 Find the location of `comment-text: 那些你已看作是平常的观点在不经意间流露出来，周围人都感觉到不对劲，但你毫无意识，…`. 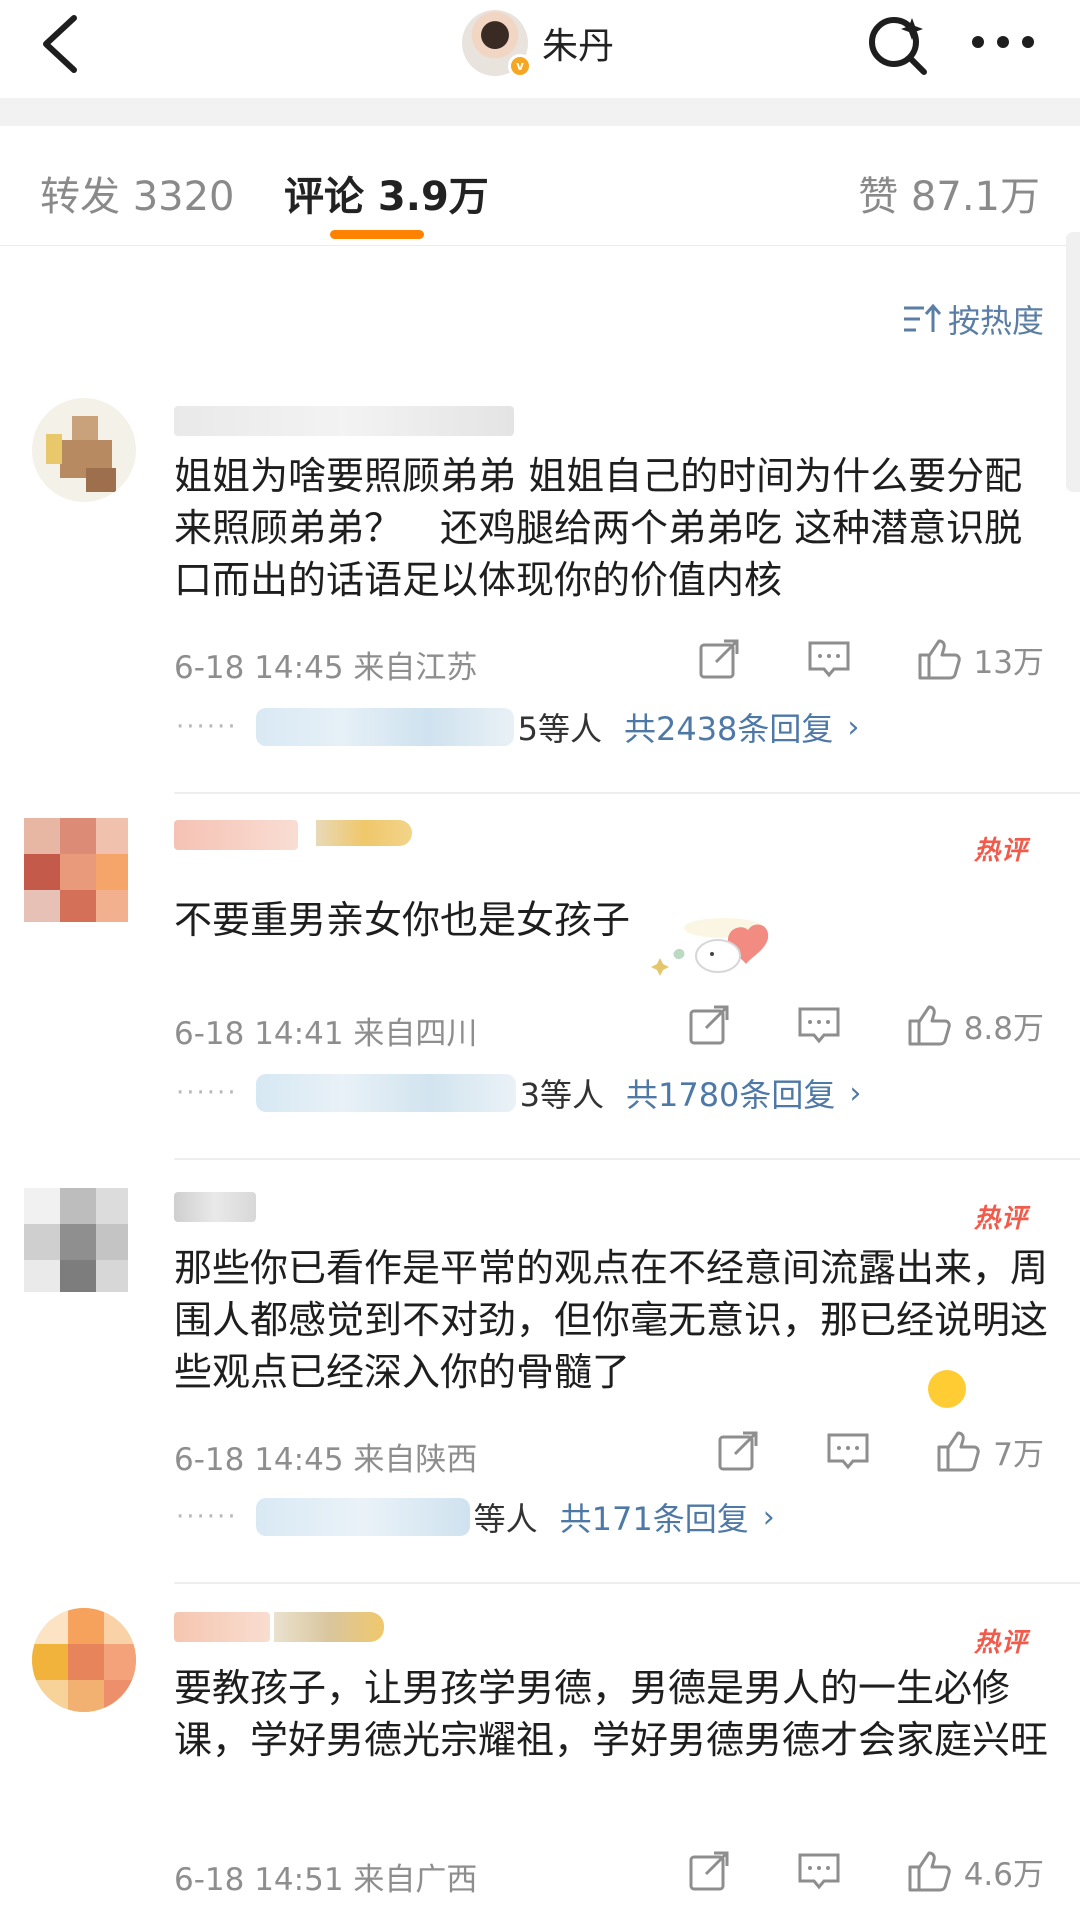

comment-text: 那些你已看作是平常的观点在不经意间流露出来，周围人都感觉到不对劲，但你毫无意识，… is located at coordinates (611, 1320).